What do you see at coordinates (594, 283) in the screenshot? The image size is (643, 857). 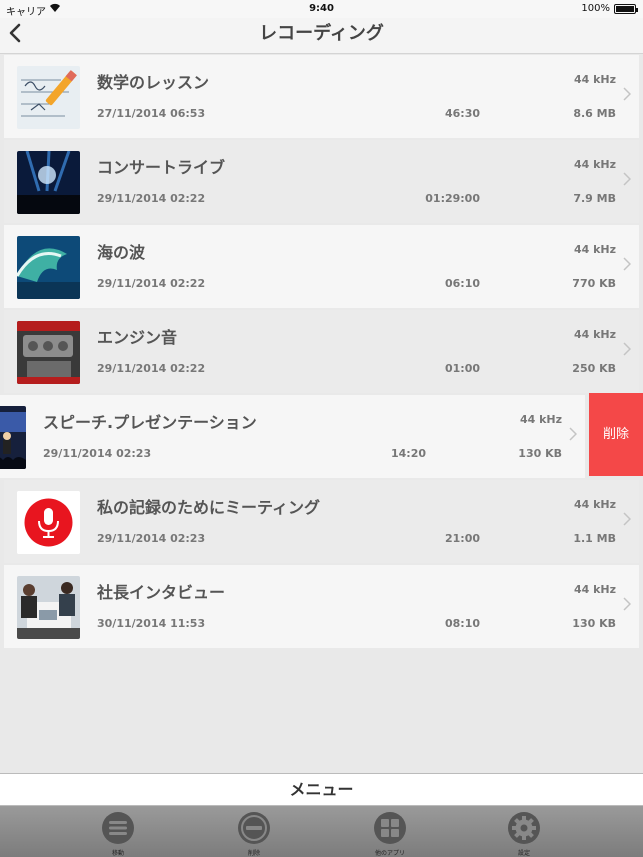 I see `recording-size: 770 KB` at bounding box center [594, 283].